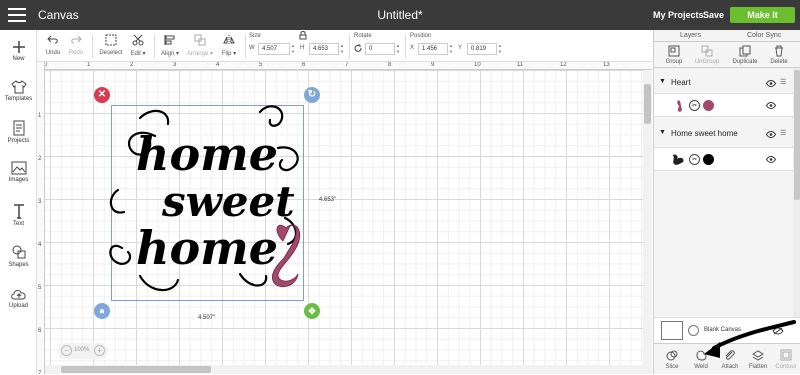 The width and height of the screenshot is (800, 375). What do you see at coordinates (723, 105) in the screenshot?
I see `layer-heart: ✂` at bounding box center [723, 105].